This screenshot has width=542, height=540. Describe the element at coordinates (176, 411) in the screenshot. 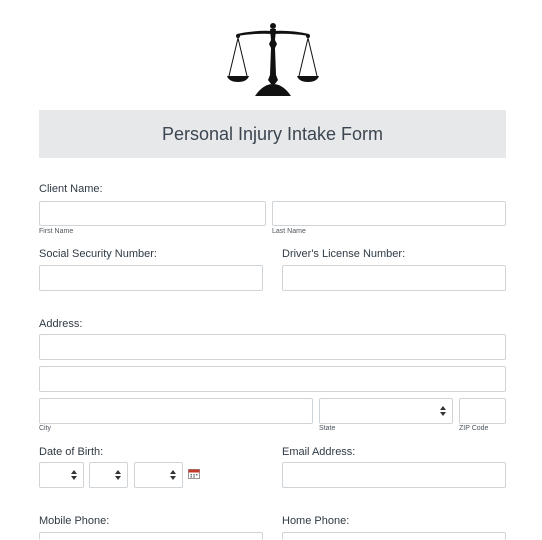

I see `city-input` at that location.